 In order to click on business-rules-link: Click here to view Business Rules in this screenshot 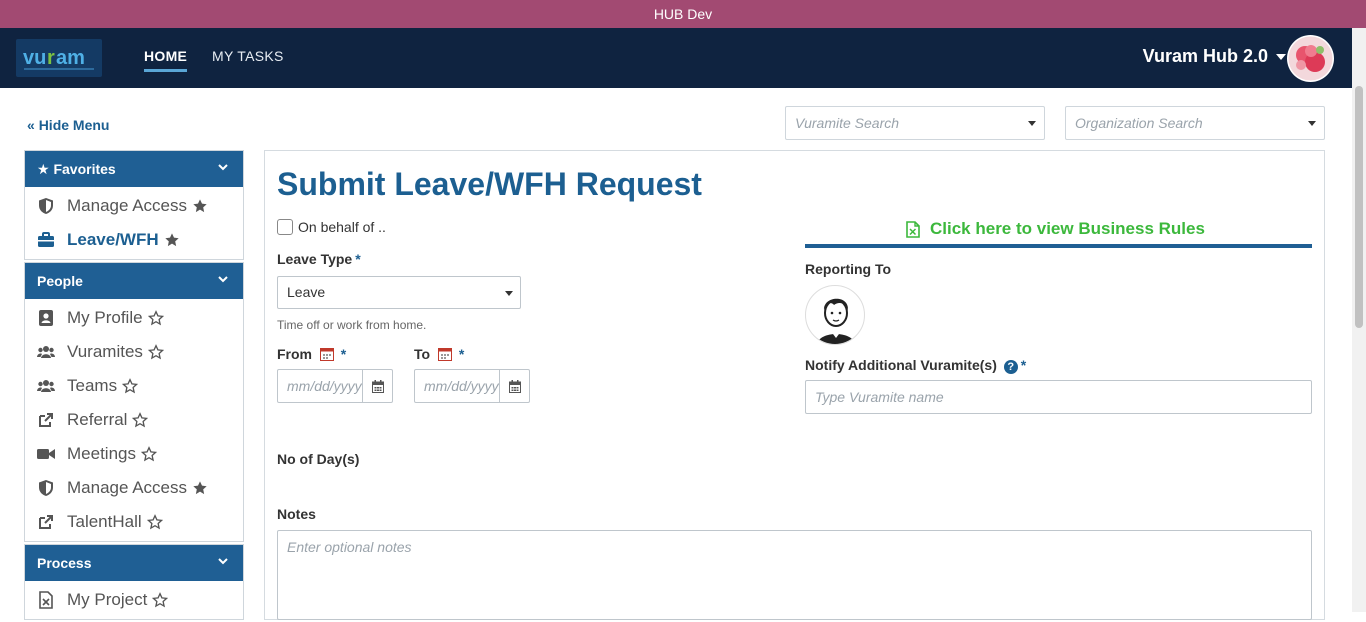, I will do `click(1055, 229)`.